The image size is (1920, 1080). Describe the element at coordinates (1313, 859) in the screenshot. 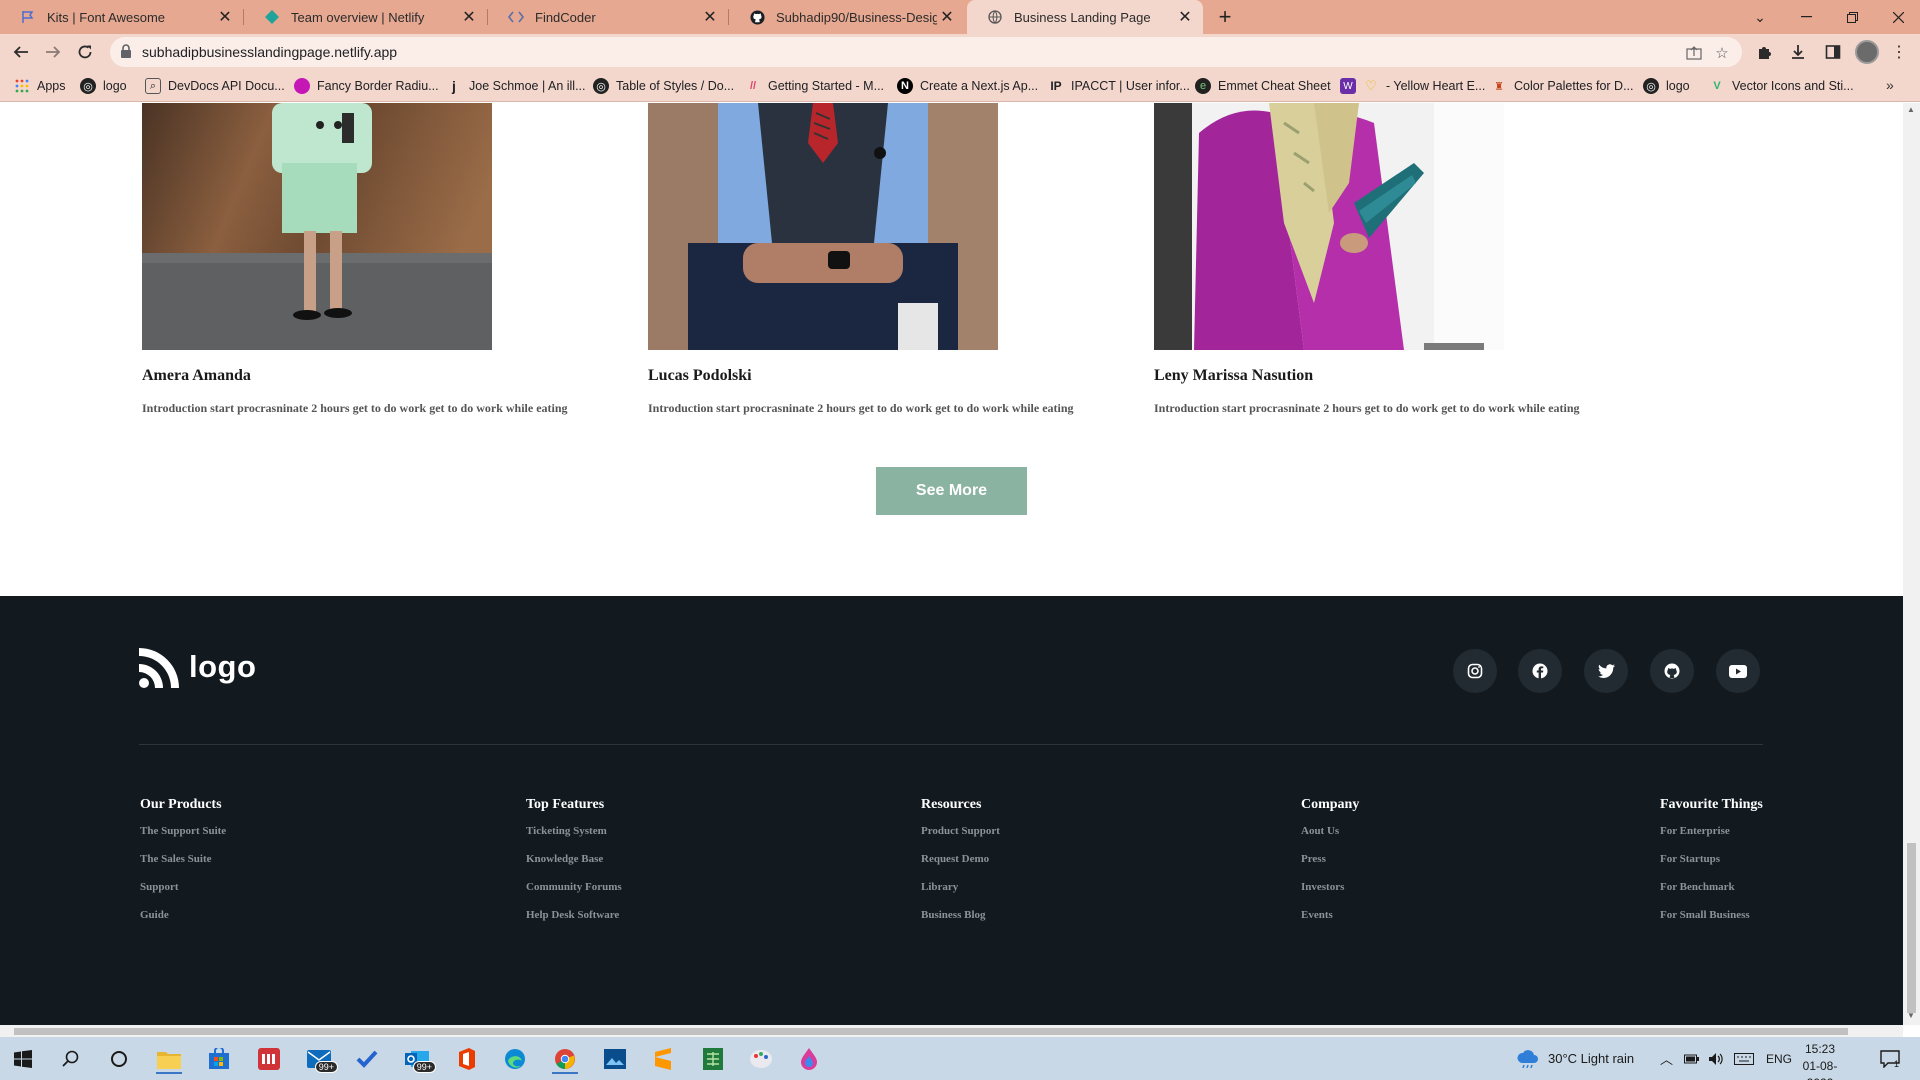

I see `footer-link: Press` at that location.